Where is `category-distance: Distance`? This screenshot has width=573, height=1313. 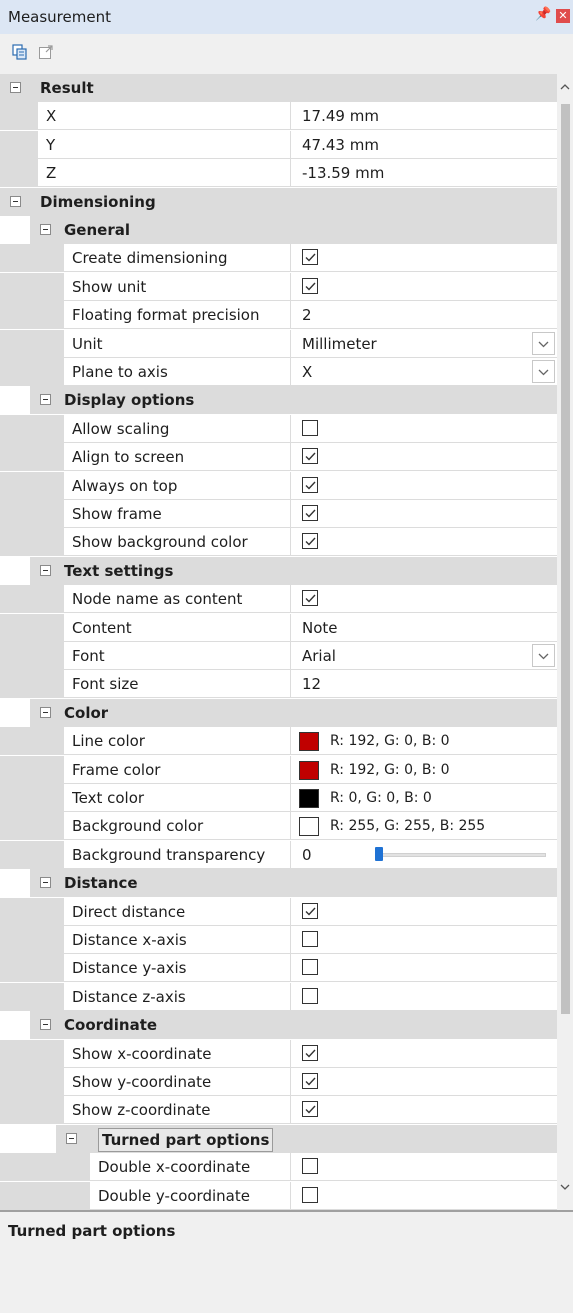 category-distance: Distance is located at coordinates (293, 883).